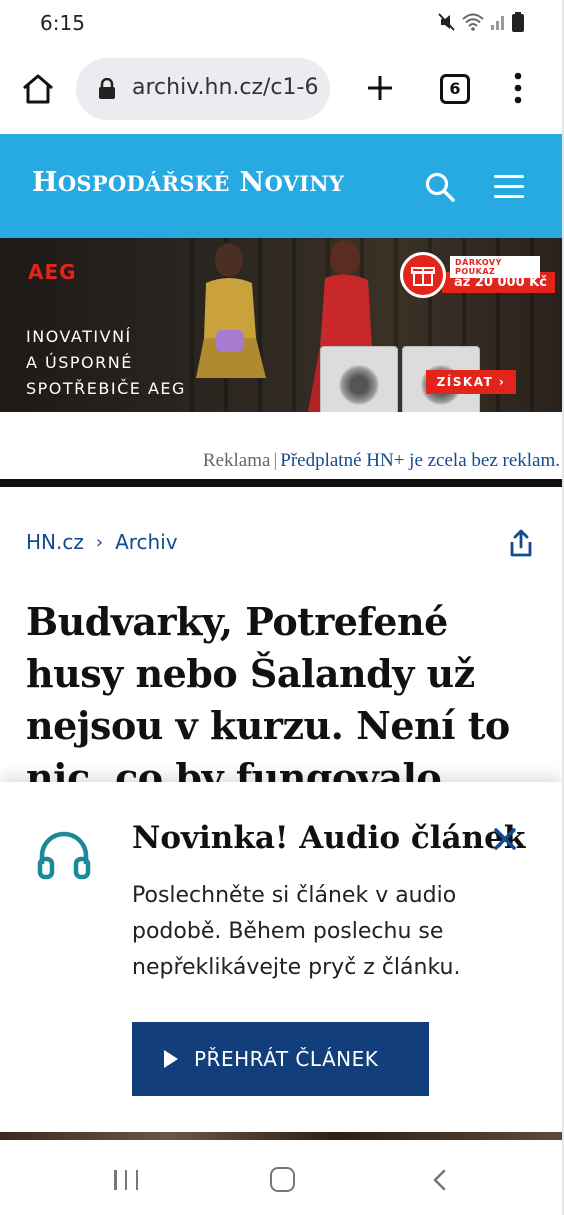  Describe the element at coordinates (171, 1059) in the screenshot. I see `play-icon` at that location.